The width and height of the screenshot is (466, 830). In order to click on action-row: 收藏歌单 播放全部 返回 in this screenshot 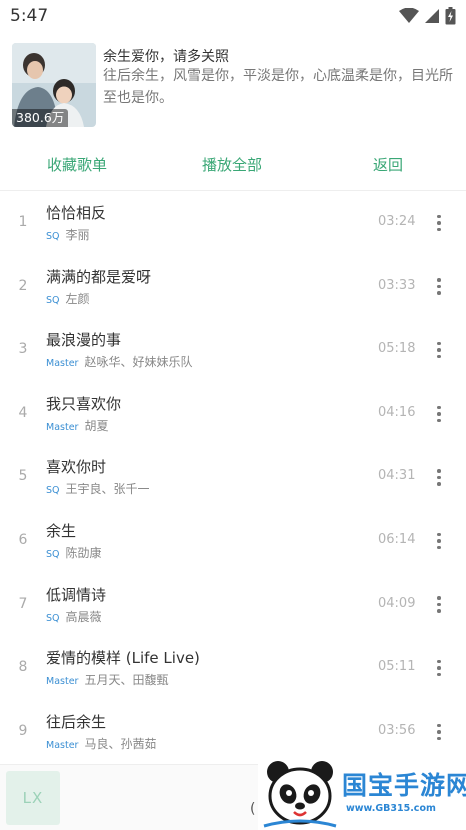, I will do `click(233, 166)`.